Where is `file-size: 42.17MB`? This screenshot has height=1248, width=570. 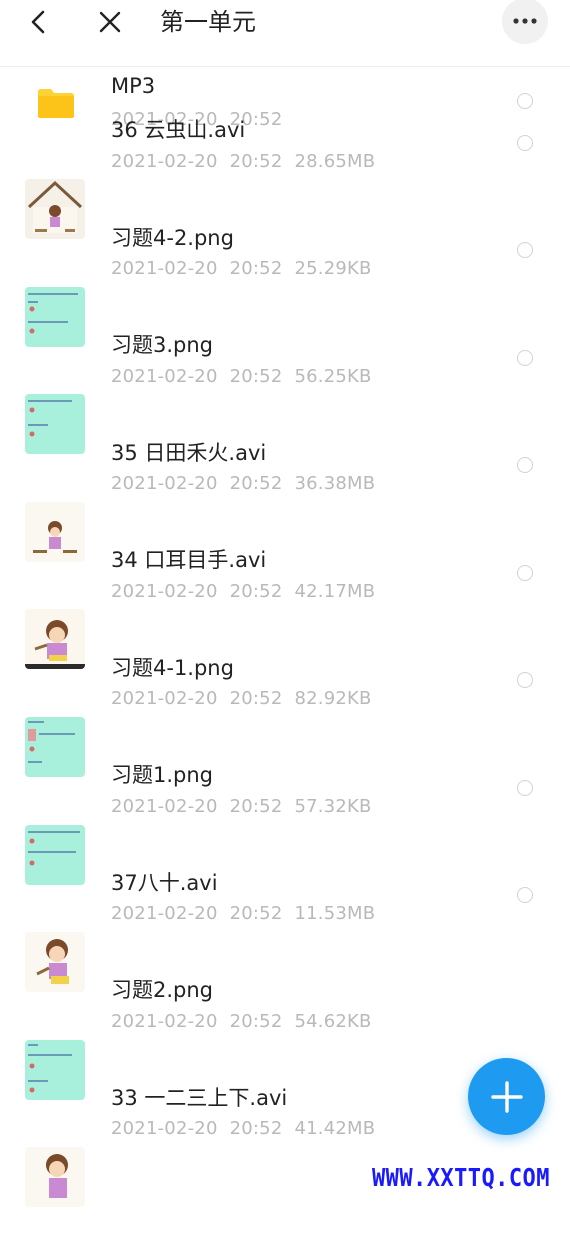
file-size: 42.17MB is located at coordinates (335, 591).